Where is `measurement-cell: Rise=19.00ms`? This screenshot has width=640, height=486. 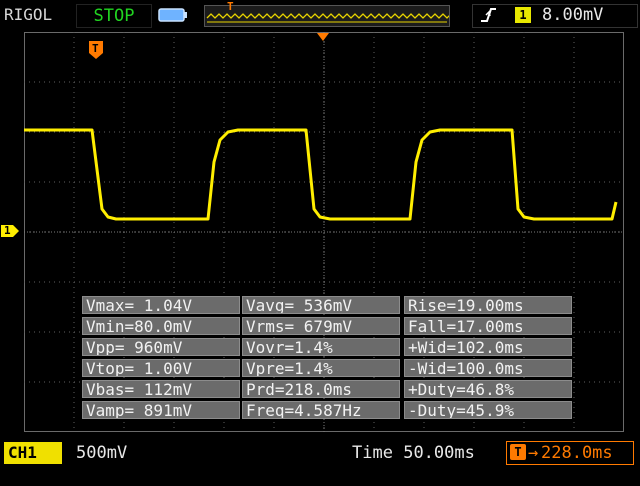
measurement-cell: Rise=19.00ms is located at coordinates (488, 305).